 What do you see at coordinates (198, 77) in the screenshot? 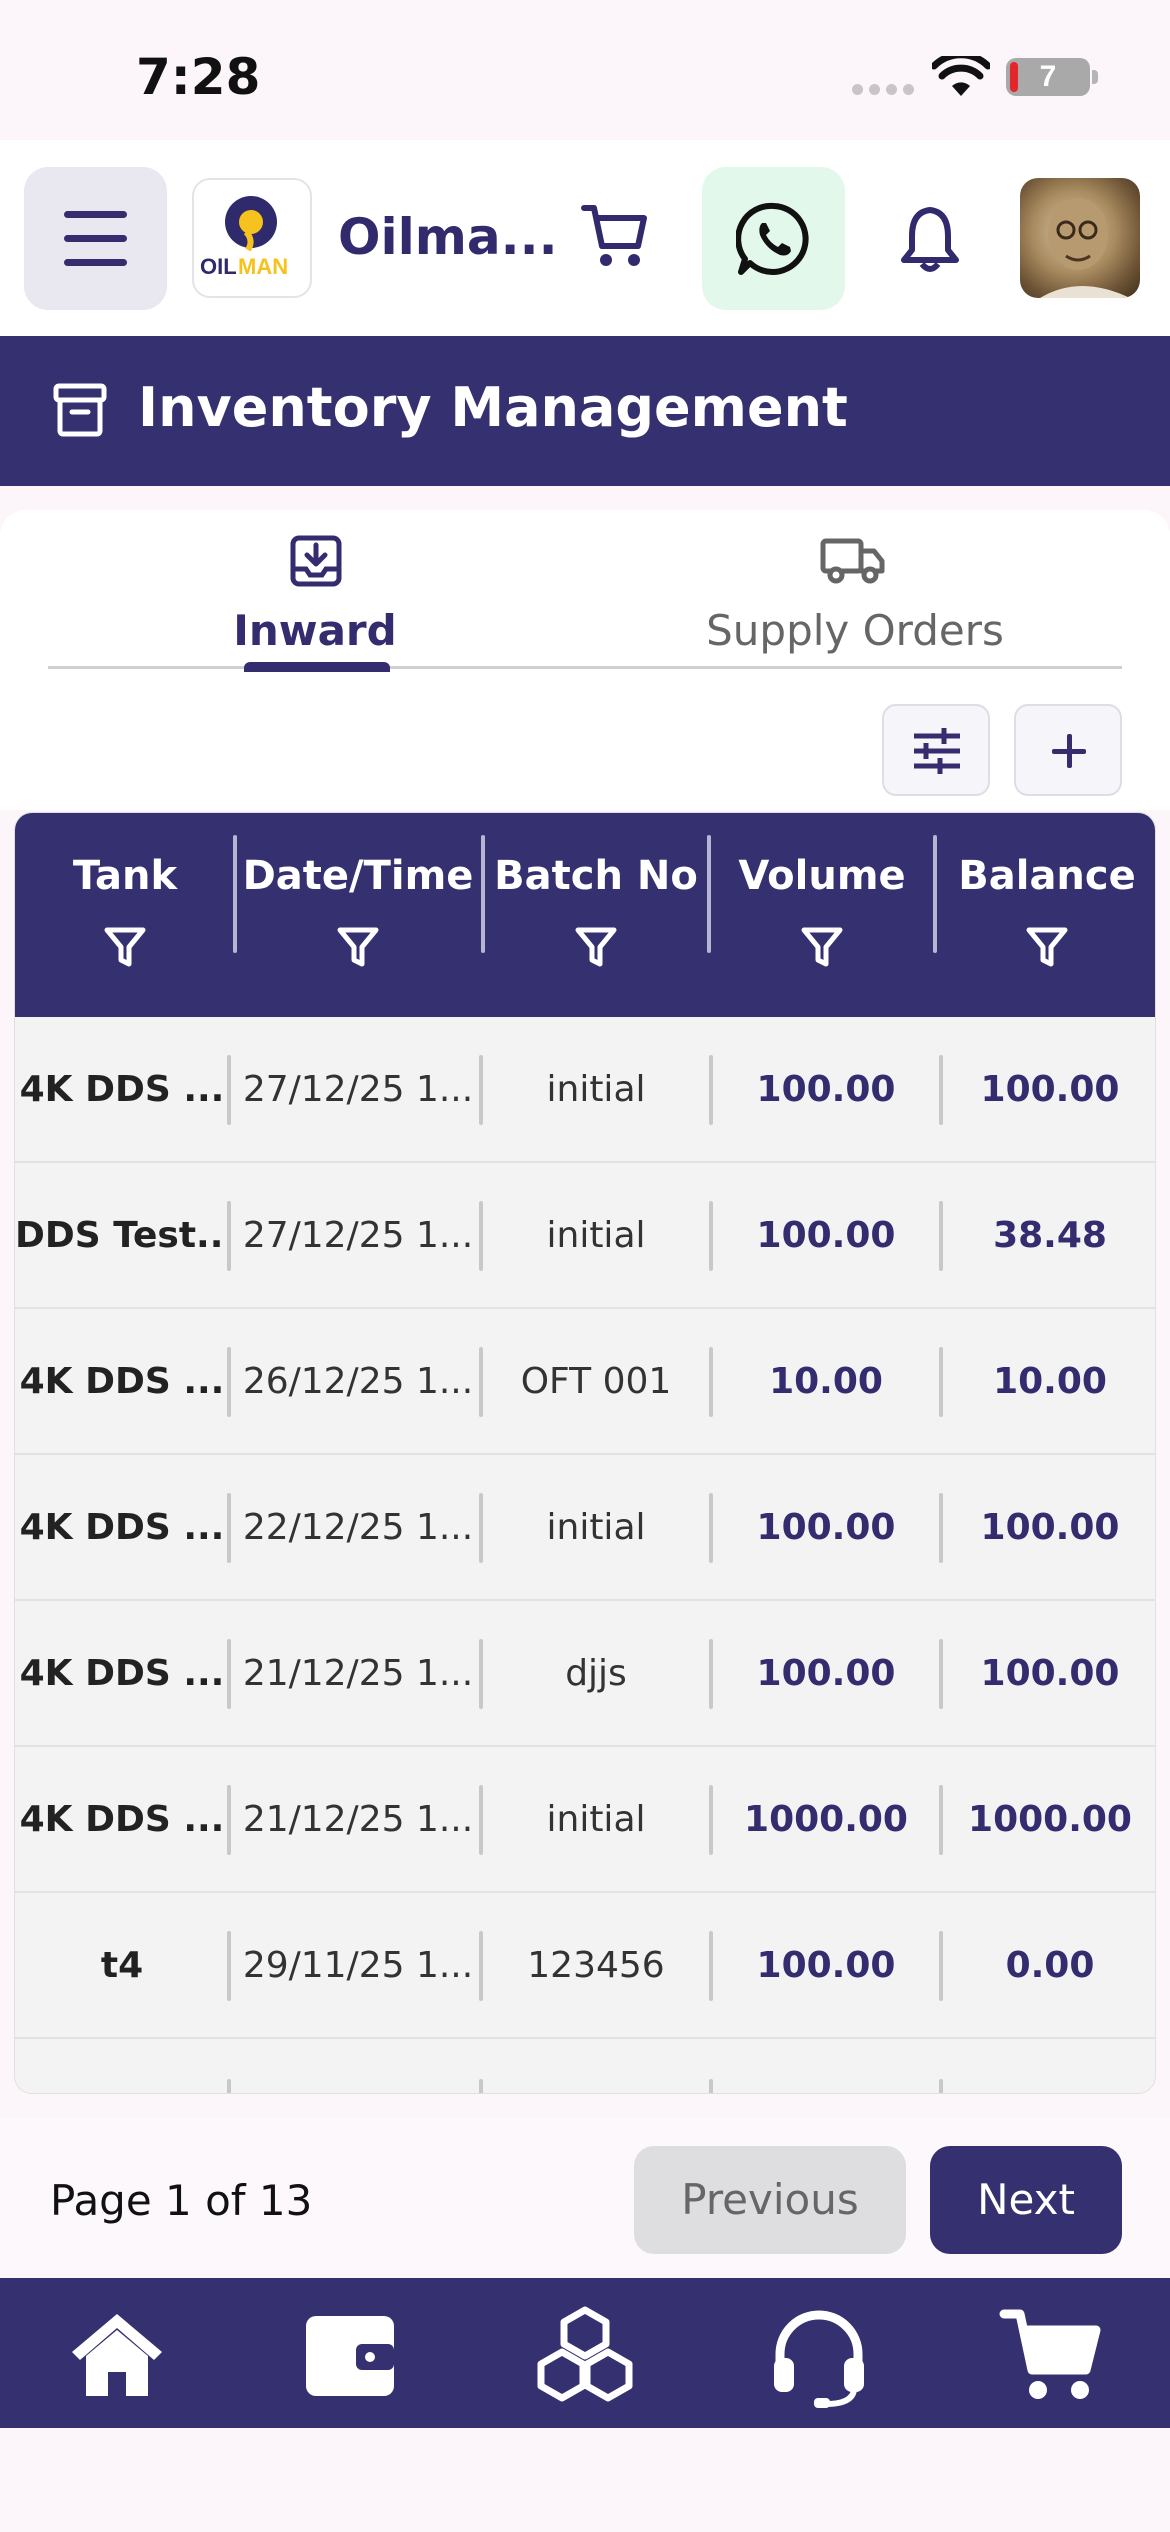
I see `status-time: 7:28` at bounding box center [198, 77].